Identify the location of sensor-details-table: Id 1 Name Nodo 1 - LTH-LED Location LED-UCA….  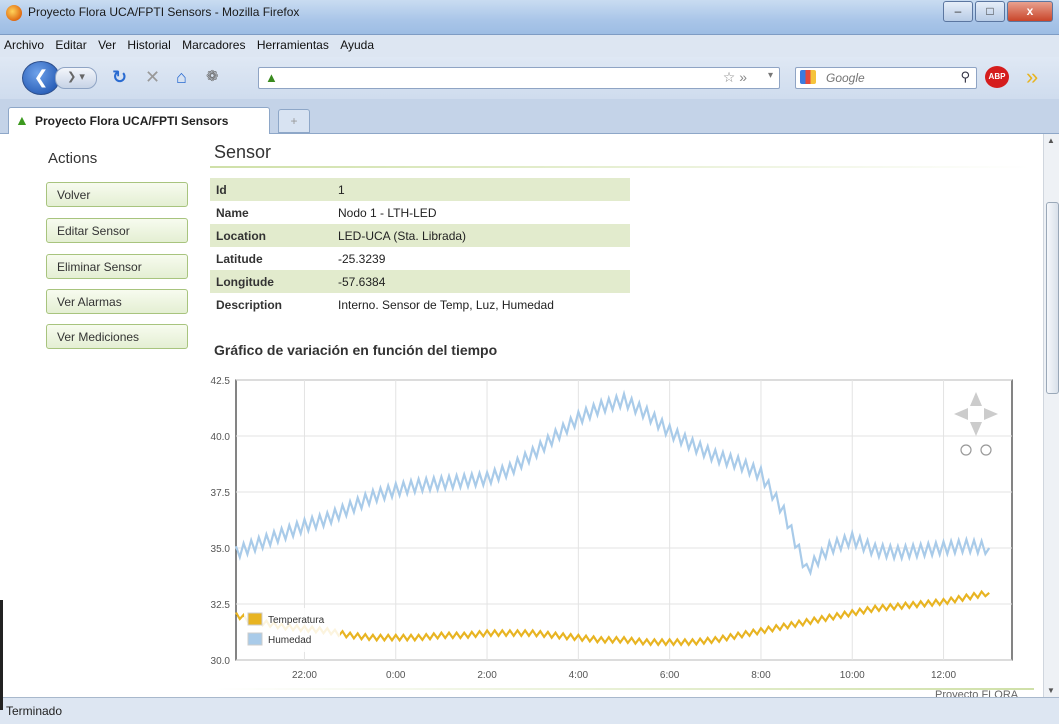
(420, 247).